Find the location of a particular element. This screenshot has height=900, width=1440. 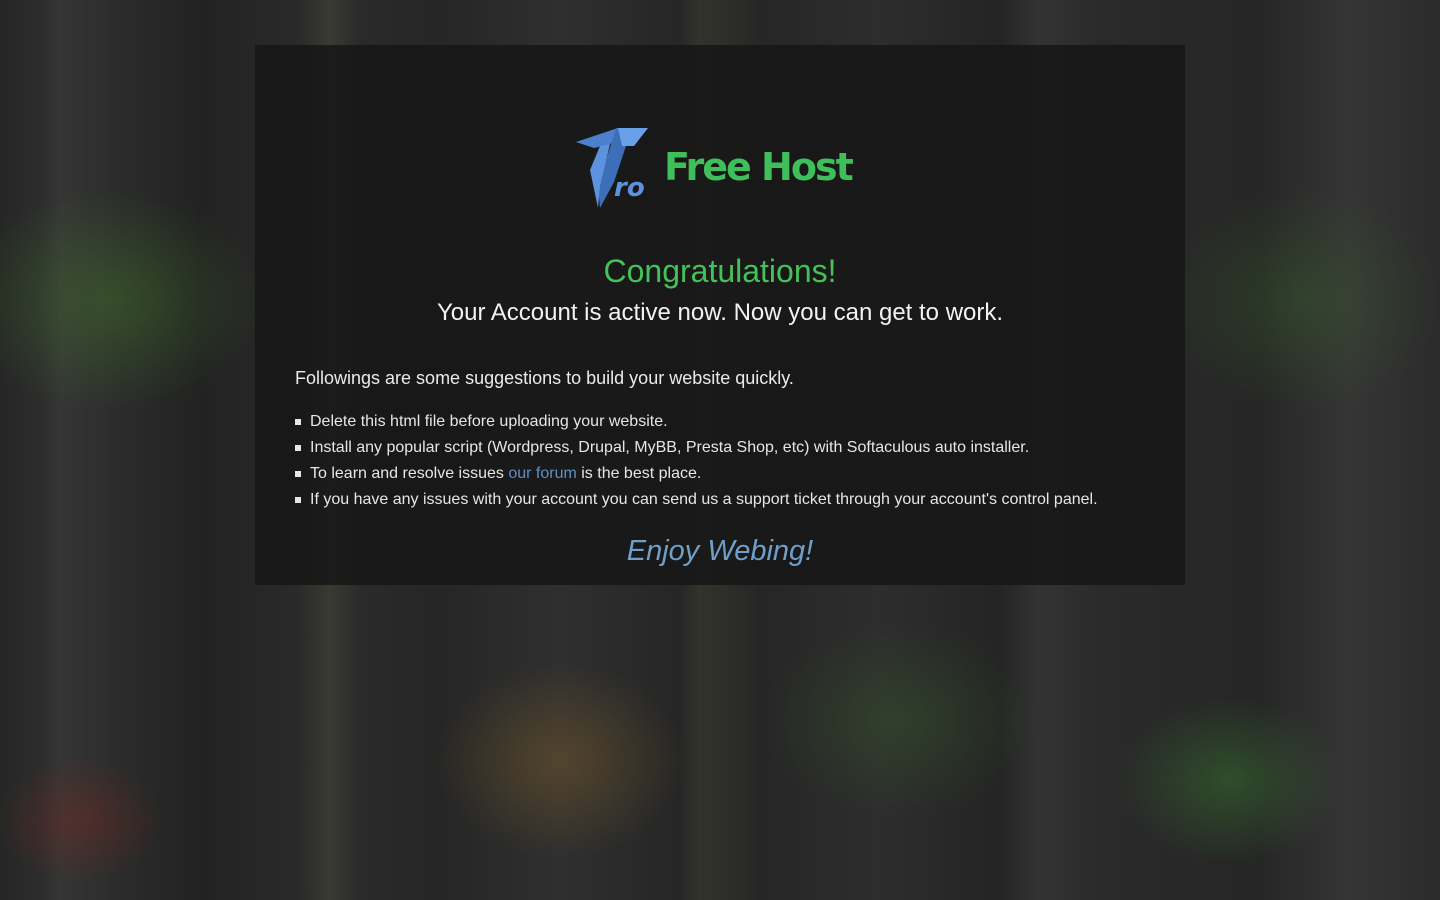

brand-name: Free Host is located at coordinates (759, 167).